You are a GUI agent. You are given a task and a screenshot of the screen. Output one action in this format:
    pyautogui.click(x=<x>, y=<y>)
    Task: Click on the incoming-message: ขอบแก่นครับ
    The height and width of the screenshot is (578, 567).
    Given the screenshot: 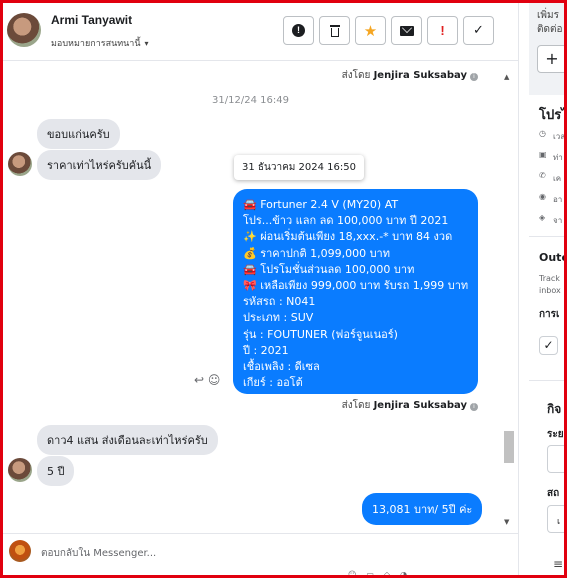 What is the action you would take?
    pyautogui.click(x=78, y=134)
    